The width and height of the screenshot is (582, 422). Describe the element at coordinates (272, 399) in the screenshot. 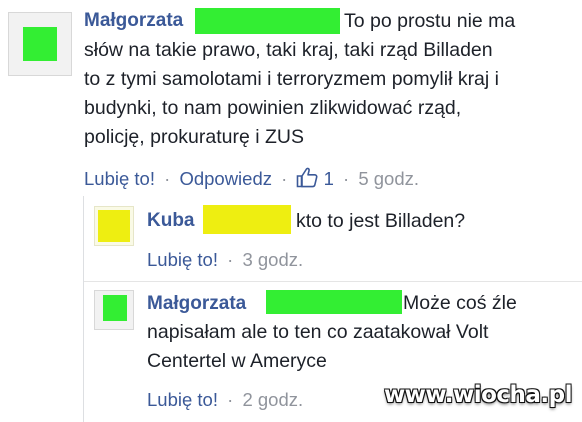

I see `timestamp: 2 godz.` at that location.